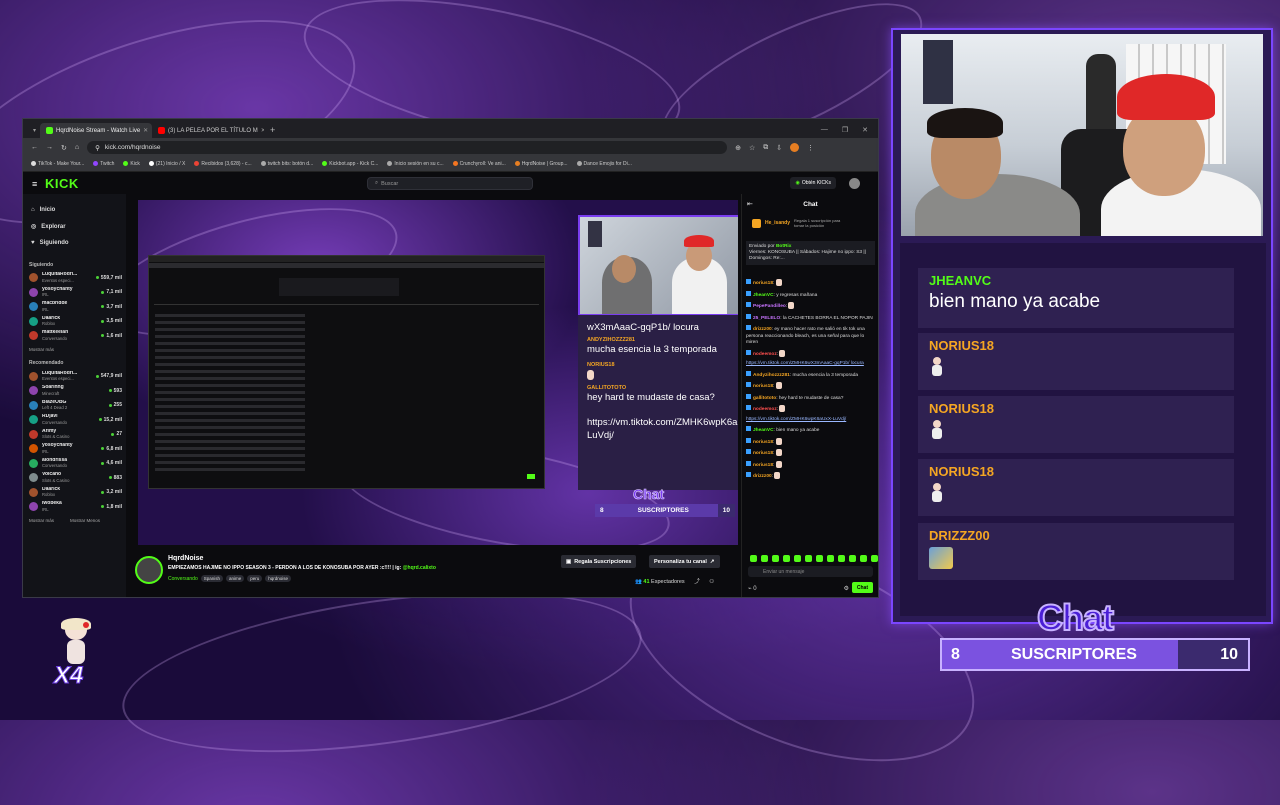  What do you see at coordinates (450, 183) in the screenshot?
I see `search-input: ⌕ Buscar` at bounding box center [450, 183].